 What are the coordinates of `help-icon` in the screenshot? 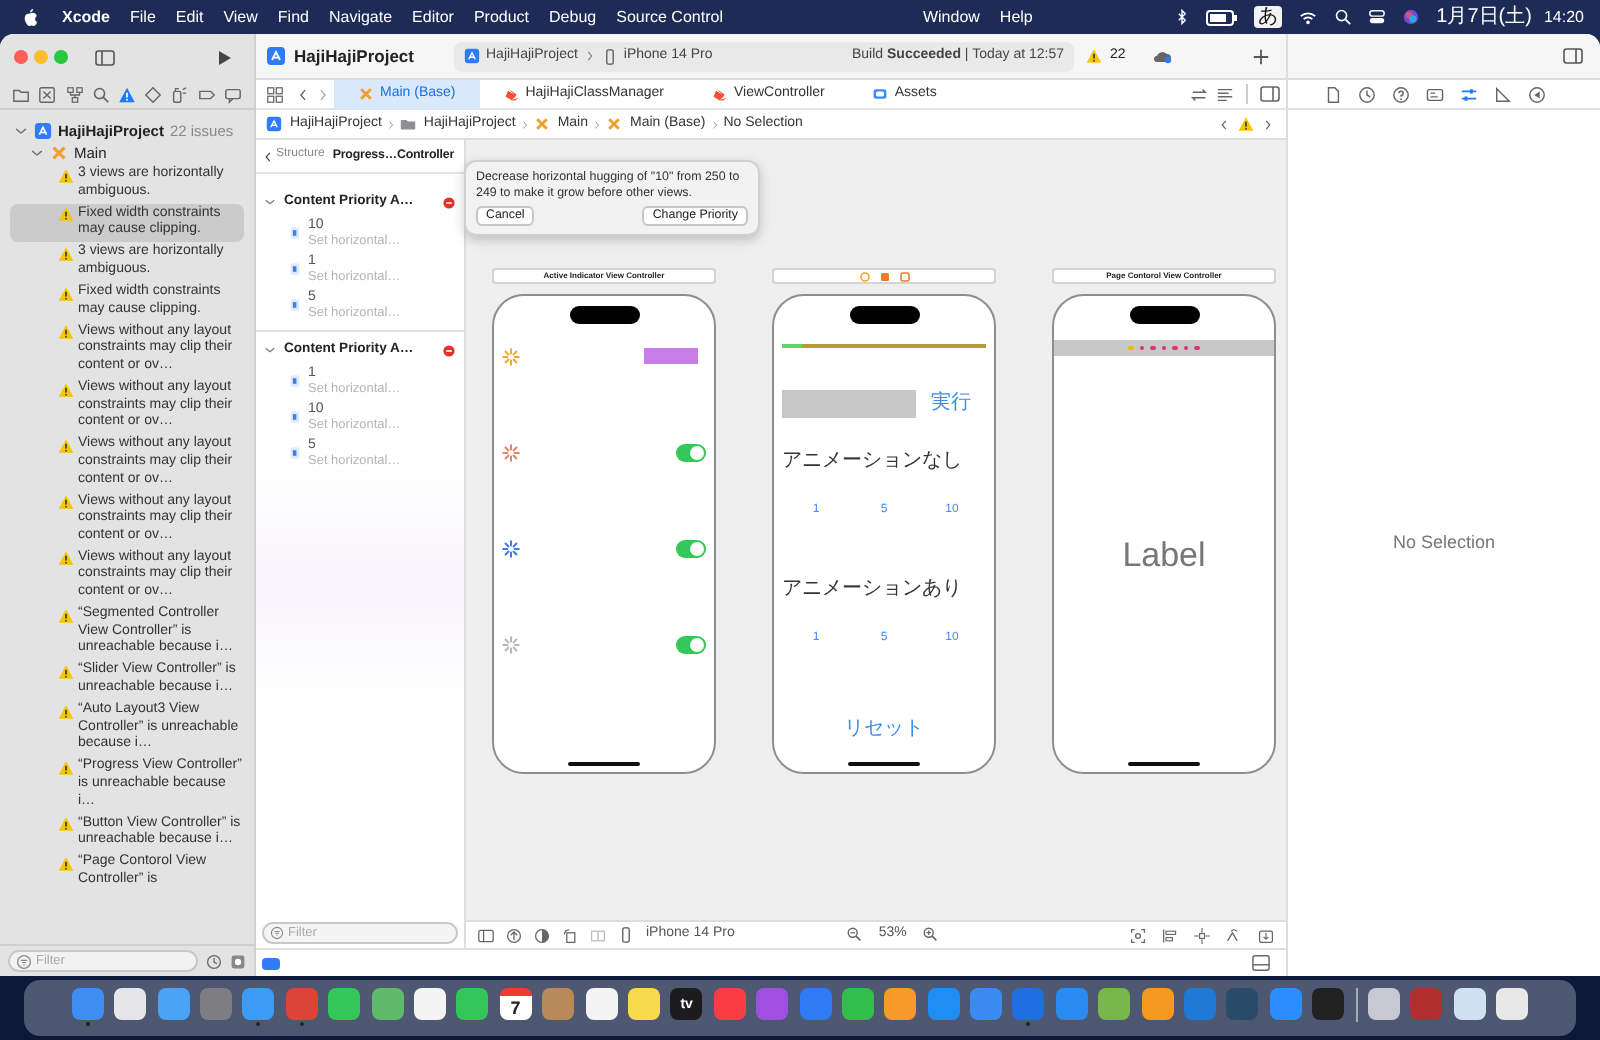 It's located at (1401, 94).